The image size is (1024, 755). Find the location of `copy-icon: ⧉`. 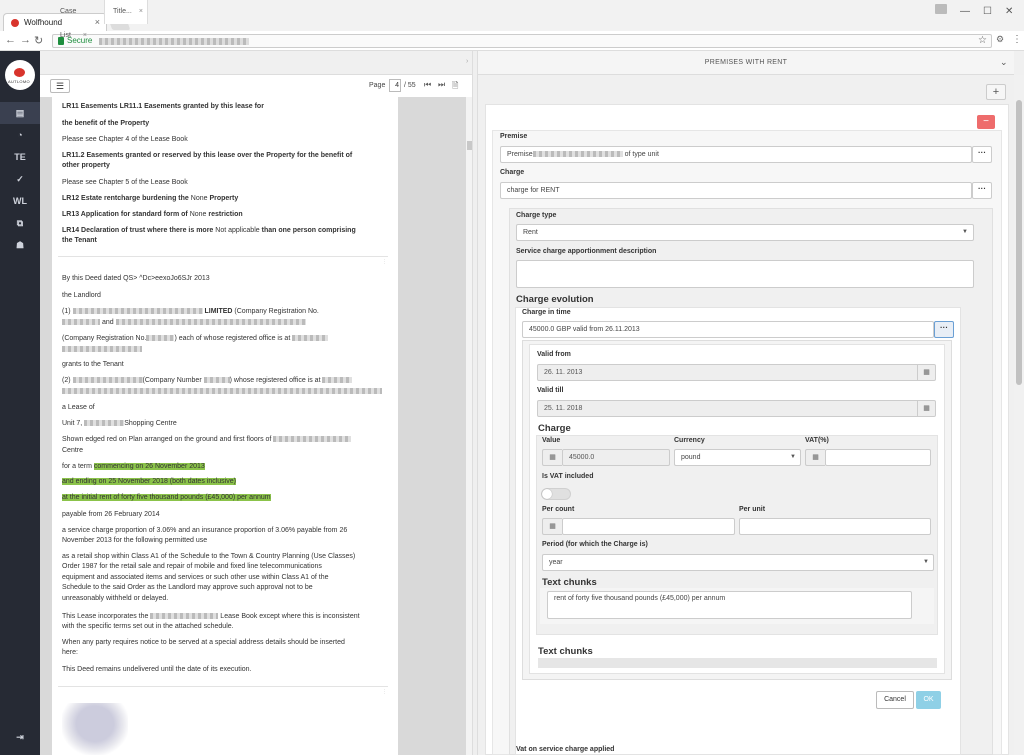

copy-icon: ⧉ is located at coordinates (20, 223).